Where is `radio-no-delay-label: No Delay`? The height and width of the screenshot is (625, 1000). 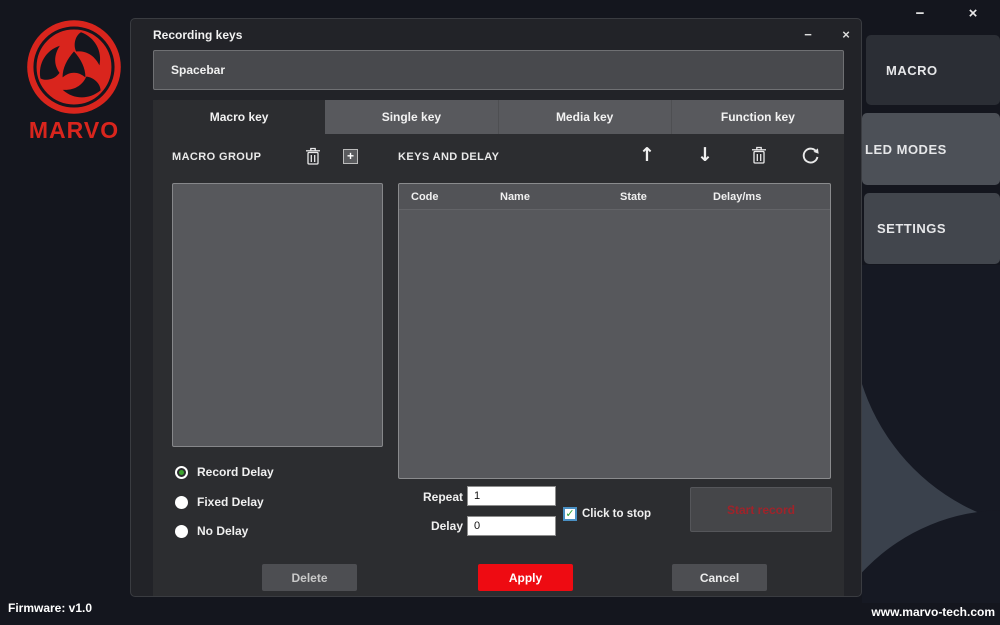
radio-no-delay-label: No Delay is located at coordinates (223, 531).